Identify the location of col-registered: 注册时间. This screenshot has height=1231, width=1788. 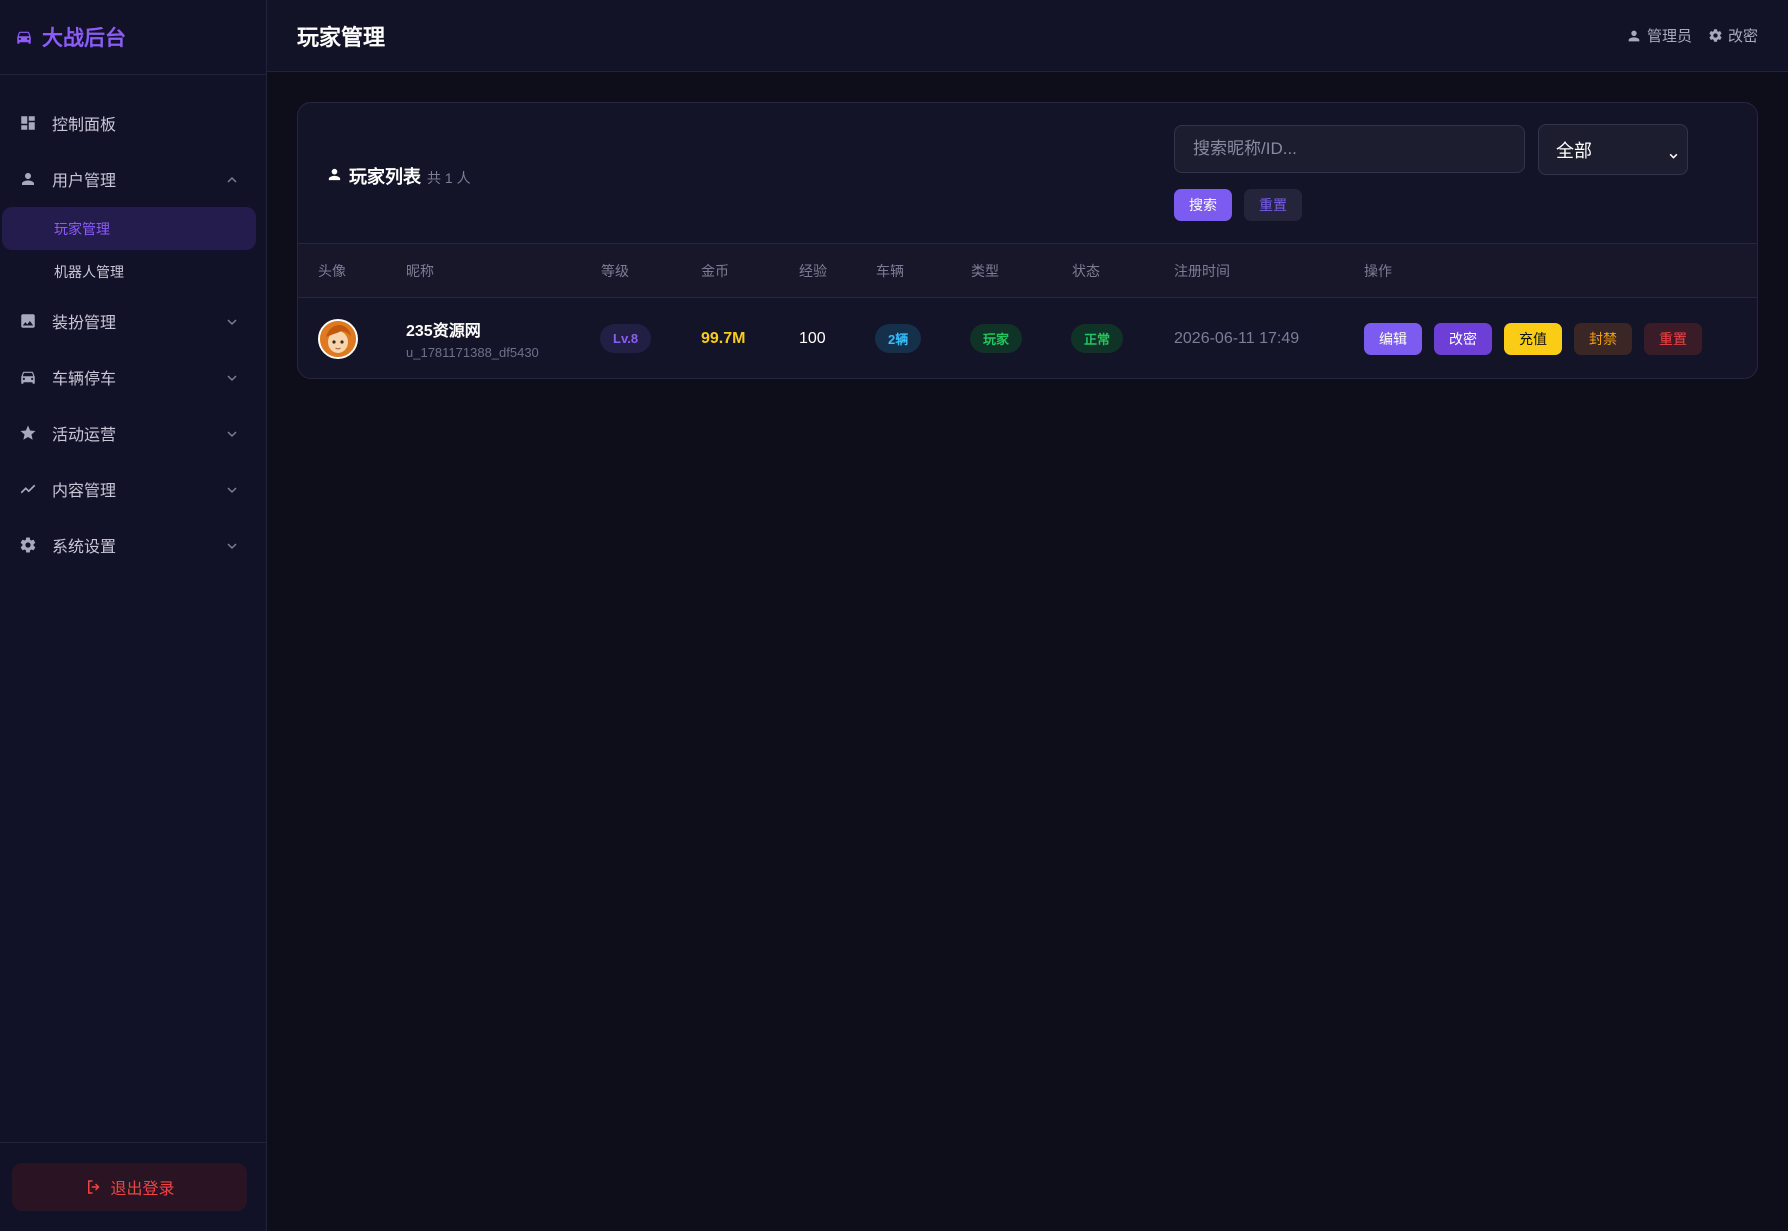
(1202, 271).